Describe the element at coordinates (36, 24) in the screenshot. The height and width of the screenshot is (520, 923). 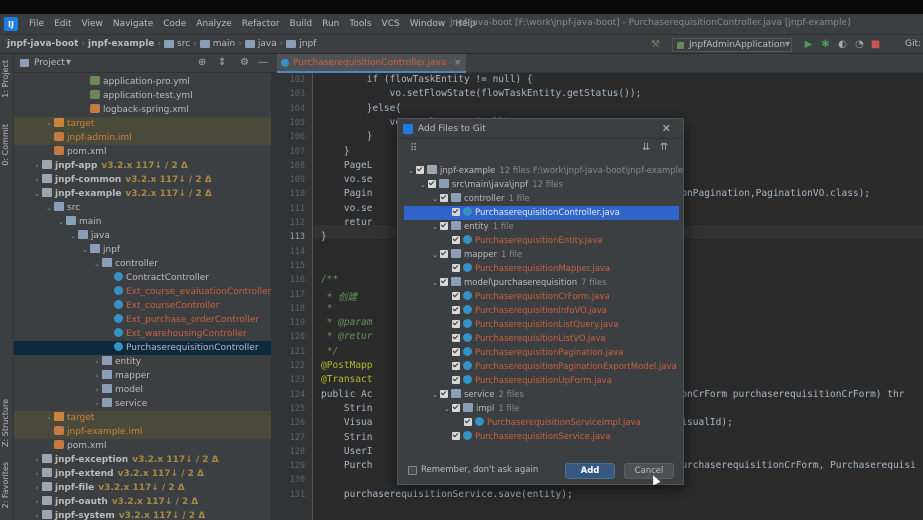
I see `menu-item-file: File` at that location.